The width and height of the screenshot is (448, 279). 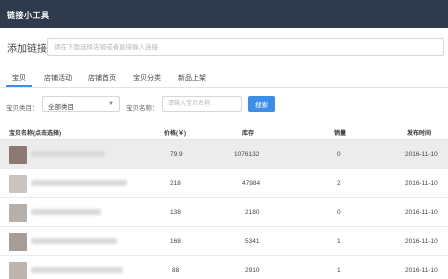 I want to click on add-link-label: 添加链接, so click(x=27, y=49).